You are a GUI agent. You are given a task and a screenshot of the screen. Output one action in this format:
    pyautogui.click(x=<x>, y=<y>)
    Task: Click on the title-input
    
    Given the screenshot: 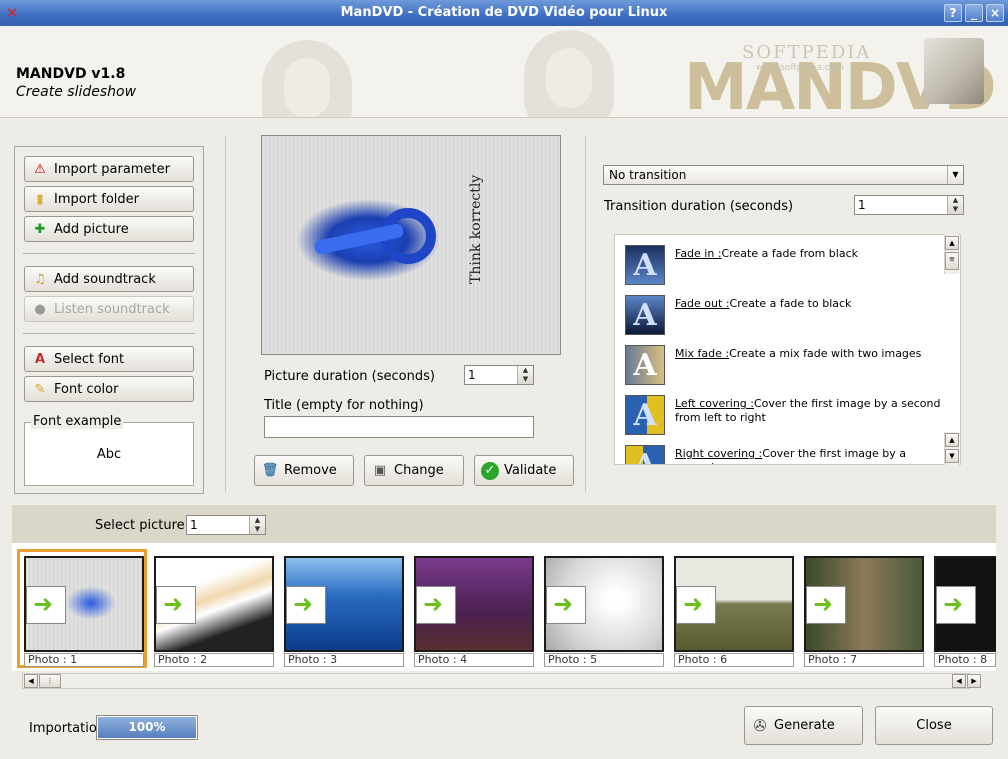 What is the action you would take?
    pyautogui.click(x=399, y=427)
    